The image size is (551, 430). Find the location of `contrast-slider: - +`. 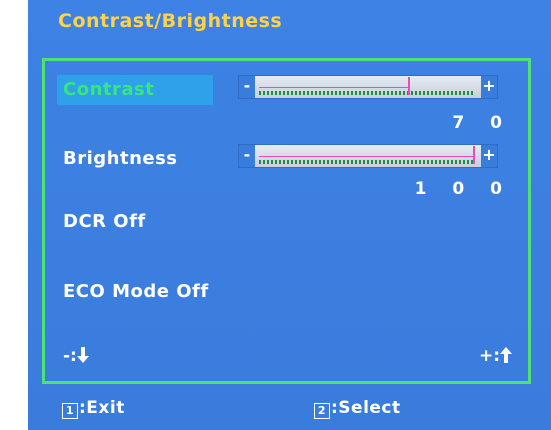

contrast-slider: - + is located at coordinates (368, 87).